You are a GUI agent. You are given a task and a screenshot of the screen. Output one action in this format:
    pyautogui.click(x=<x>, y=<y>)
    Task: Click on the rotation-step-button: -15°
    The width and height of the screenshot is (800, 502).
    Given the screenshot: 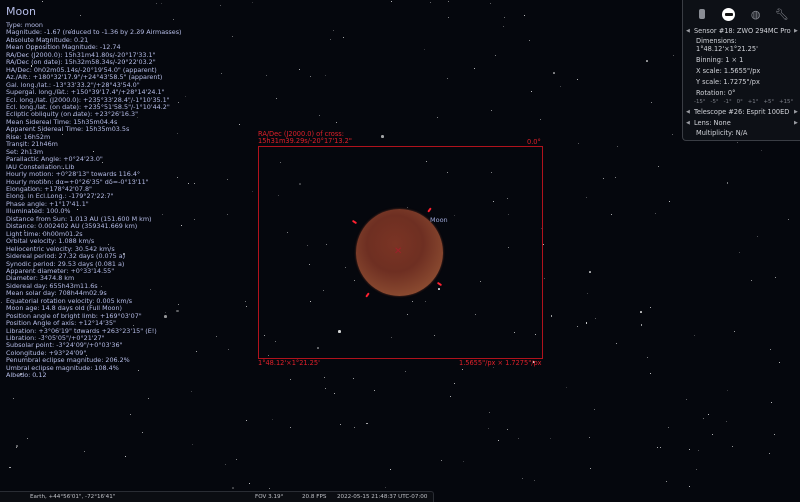 What is the action you would take?
    pyautogui.click(x=700, y=102)
    